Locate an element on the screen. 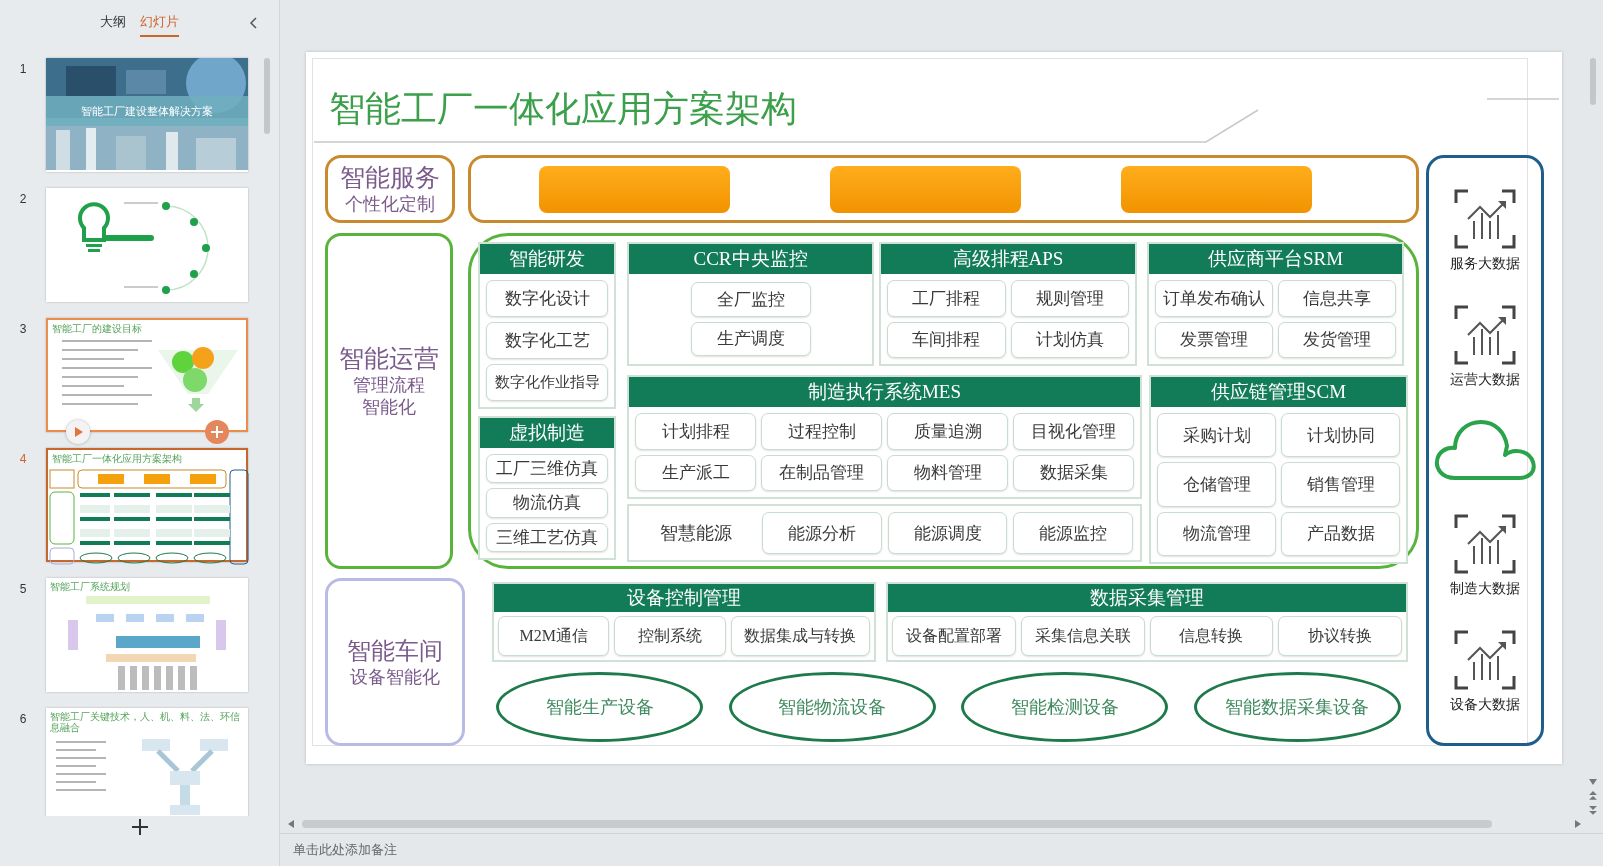  next-page-icon is located at coordinates (1593, 810).